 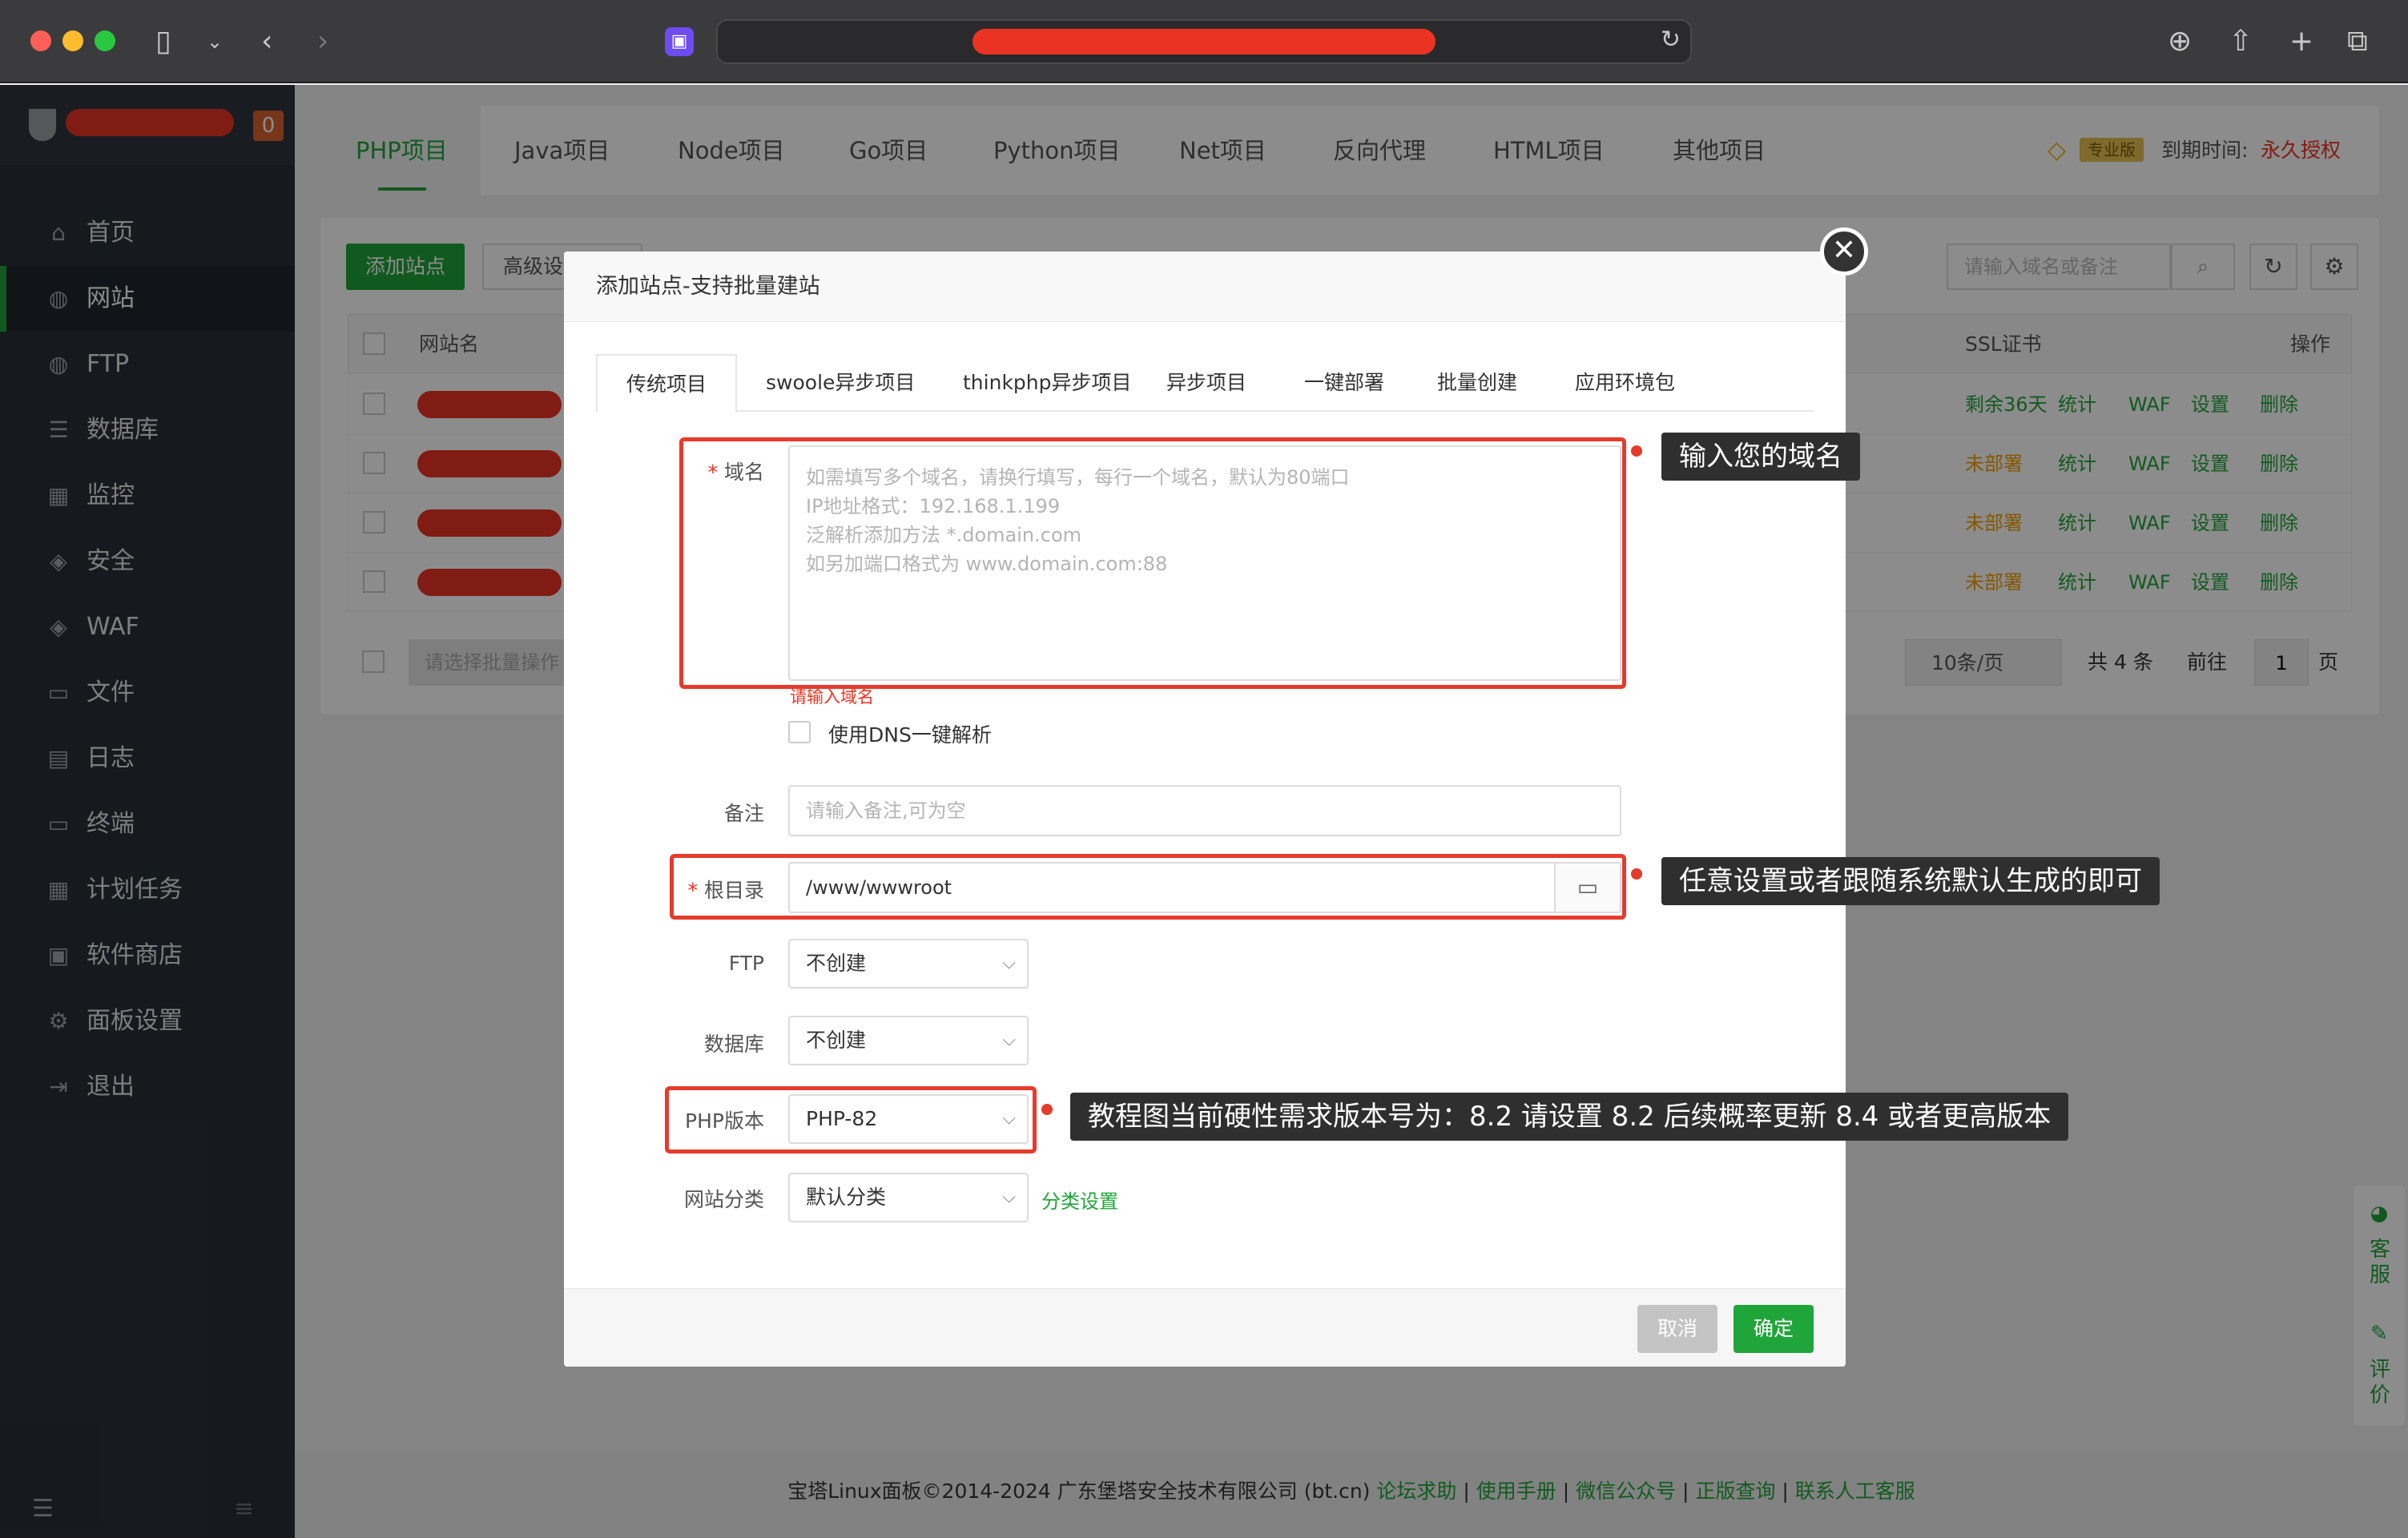 I want to click on minimize-window-button, so click(x=72, y=40).